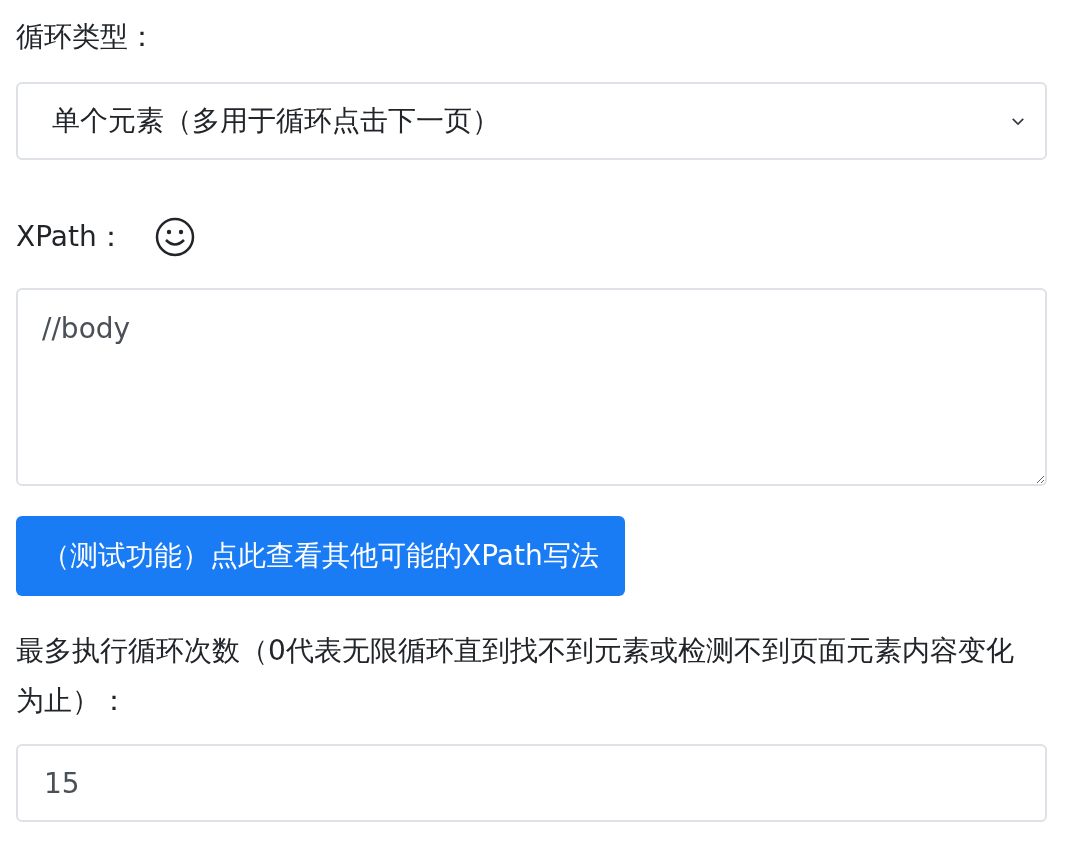 The width and height of the screenshot is (1077, 851). What do you see at coordinates (531, 783) in the screenshot?
I see `max-loops-input: 15` at bounding box center [531, 783].